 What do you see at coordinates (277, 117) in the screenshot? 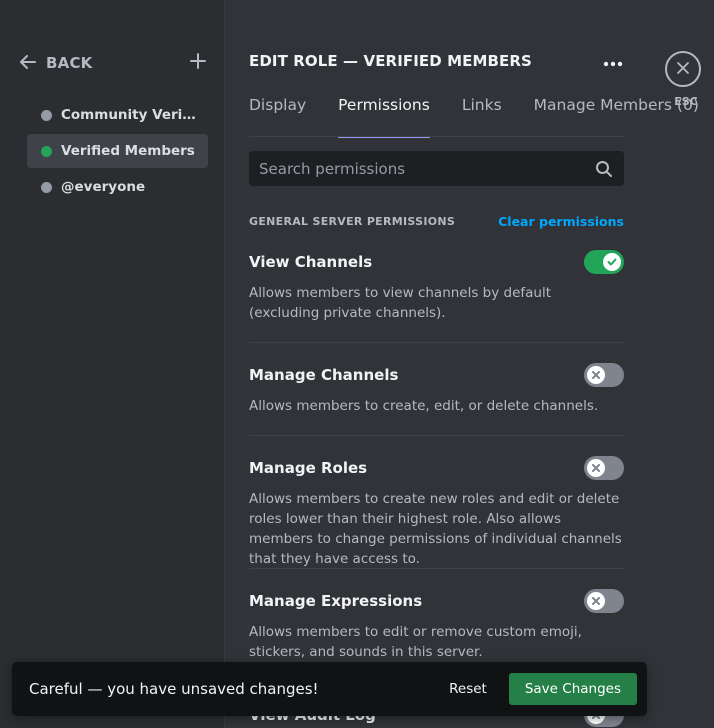
I see `tab-display: Display` at bounding box center [277, 117].